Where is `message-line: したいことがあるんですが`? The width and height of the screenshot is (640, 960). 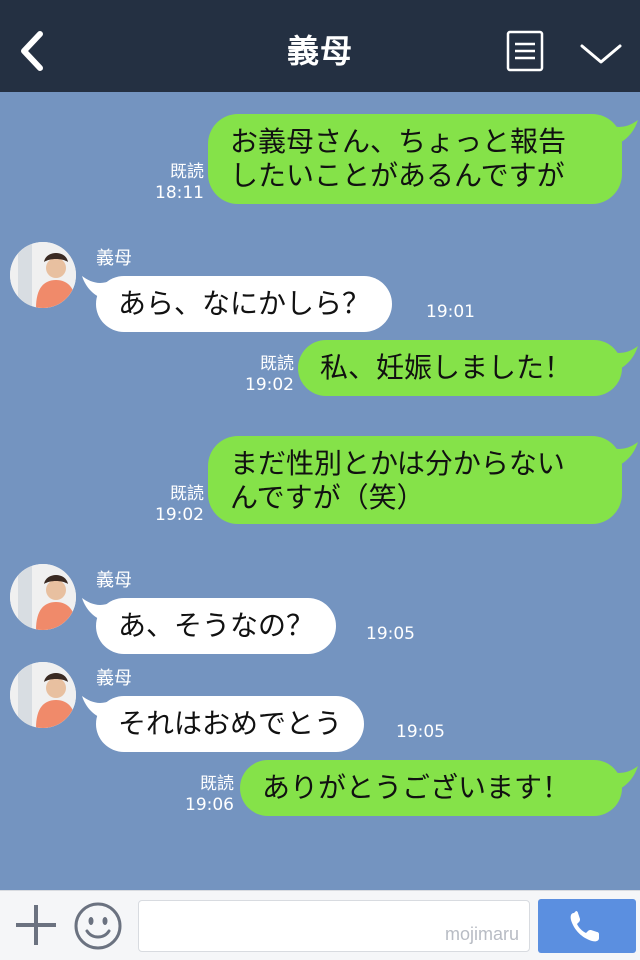 message-line: したいことがあるんですが is located at coordinates (397, 175).